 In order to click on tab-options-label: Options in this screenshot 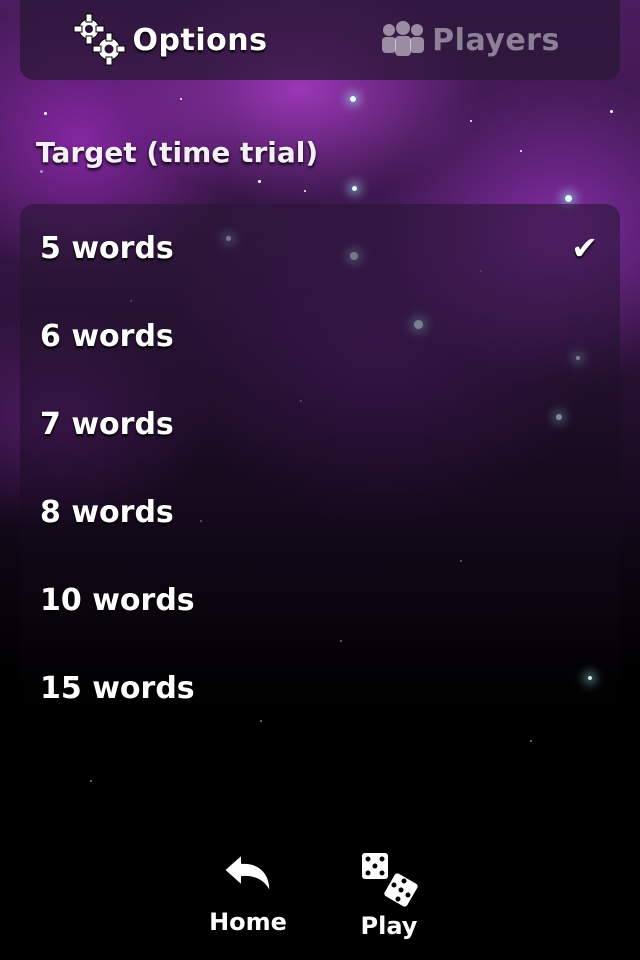, I will do `click(200, 40)`.